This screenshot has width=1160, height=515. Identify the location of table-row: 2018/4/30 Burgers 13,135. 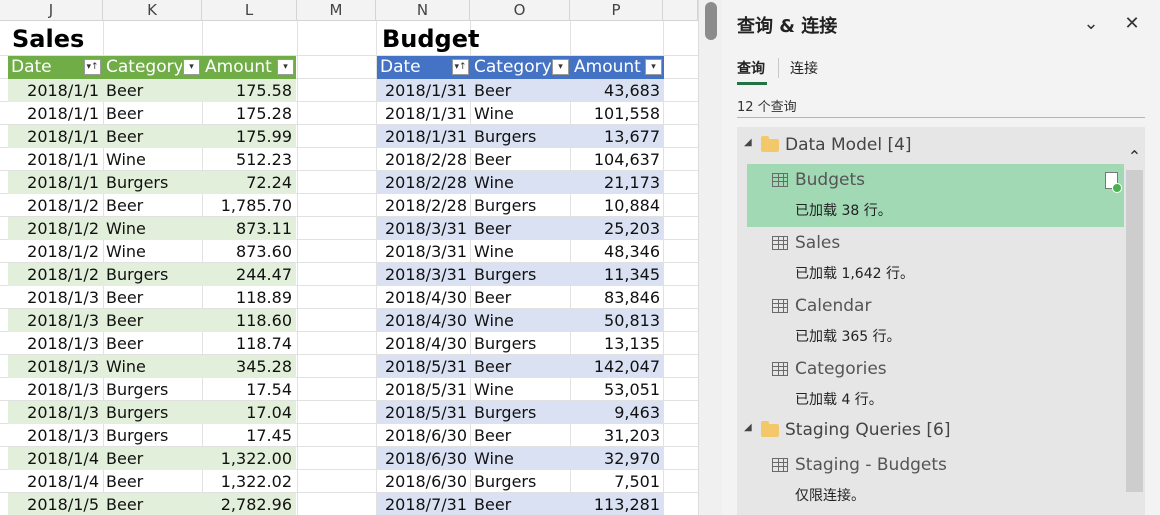
(520, 343).